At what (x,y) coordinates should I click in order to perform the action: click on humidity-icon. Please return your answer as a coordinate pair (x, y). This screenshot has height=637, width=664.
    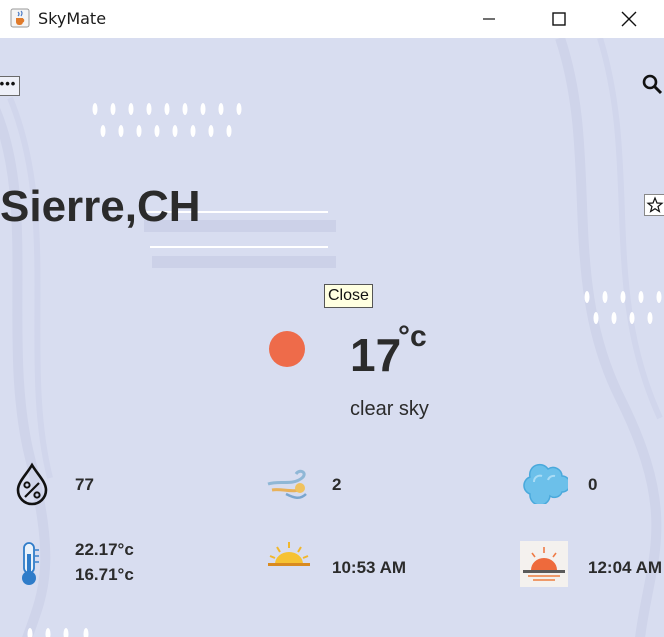
    Looking at the image, I should click on (32, 484).